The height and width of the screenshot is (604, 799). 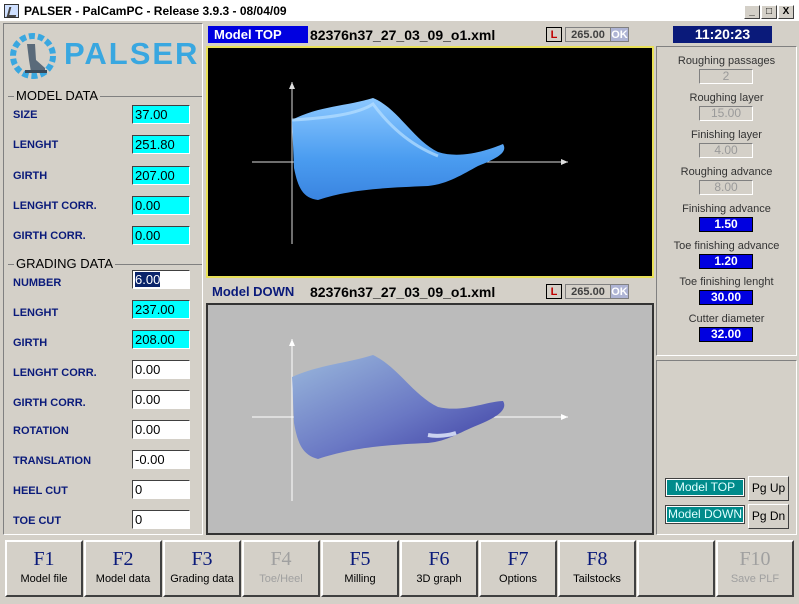 I want to click on f3-caption: Grading data, so click(x=202, y=579).